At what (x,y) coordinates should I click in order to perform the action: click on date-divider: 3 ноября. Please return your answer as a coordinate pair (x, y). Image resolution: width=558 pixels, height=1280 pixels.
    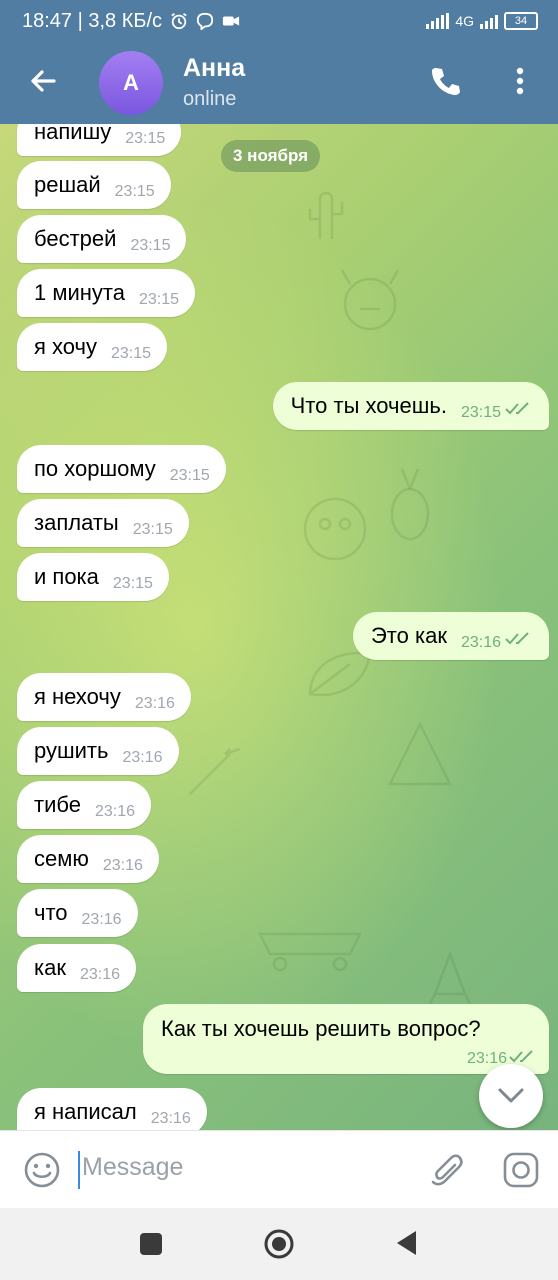
    Looking at the image, I should click on (271, 156).